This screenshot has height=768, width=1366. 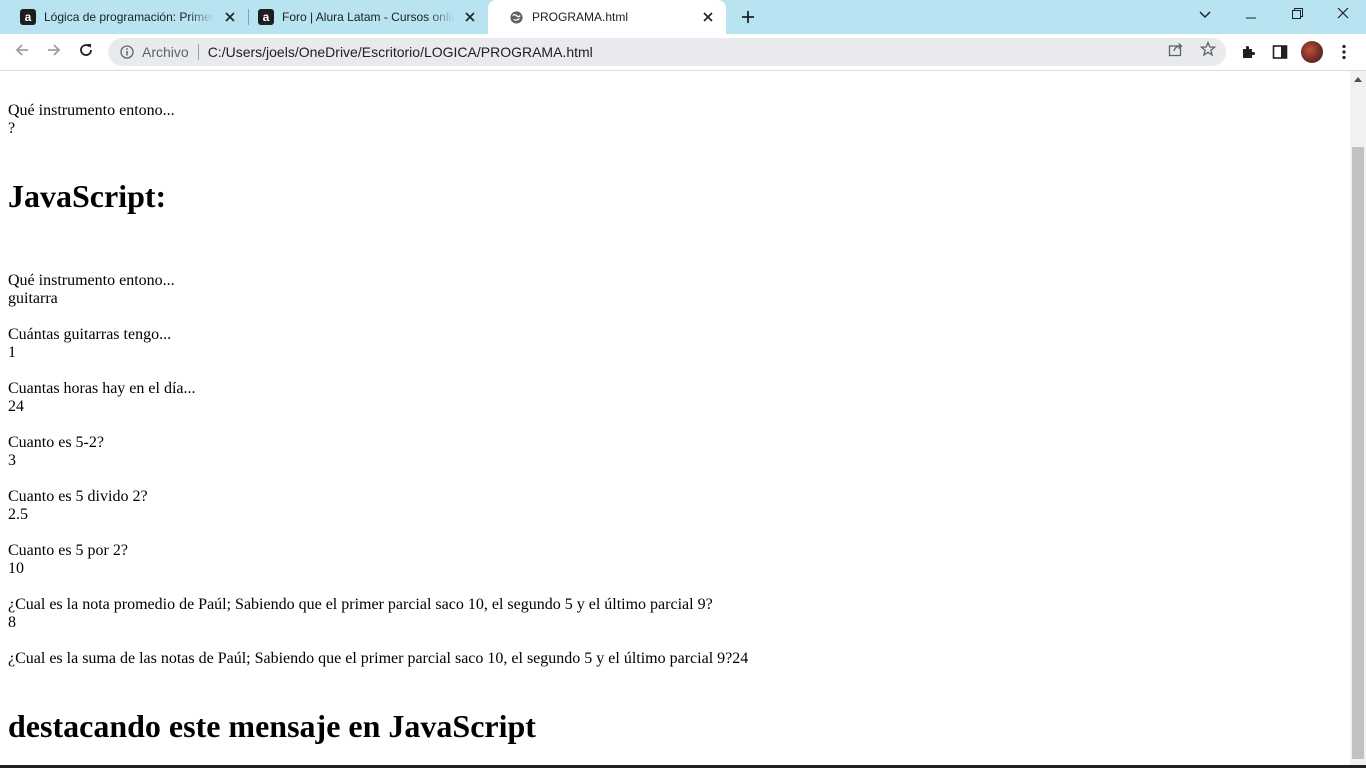 I want to click on extensions-icon, so click(x=1248, y=52).